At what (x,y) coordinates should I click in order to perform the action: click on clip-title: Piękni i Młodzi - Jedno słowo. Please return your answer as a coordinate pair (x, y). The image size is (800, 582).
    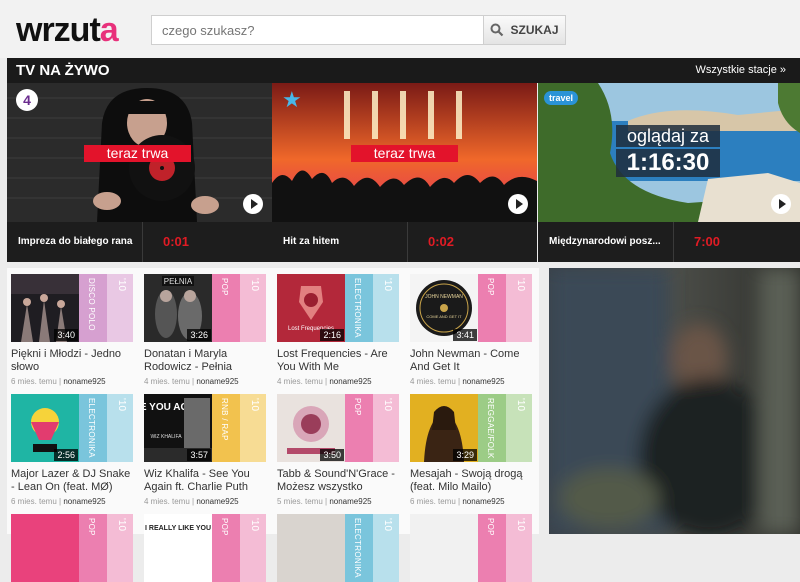
    Looking at the image, I should click on (73, 361).